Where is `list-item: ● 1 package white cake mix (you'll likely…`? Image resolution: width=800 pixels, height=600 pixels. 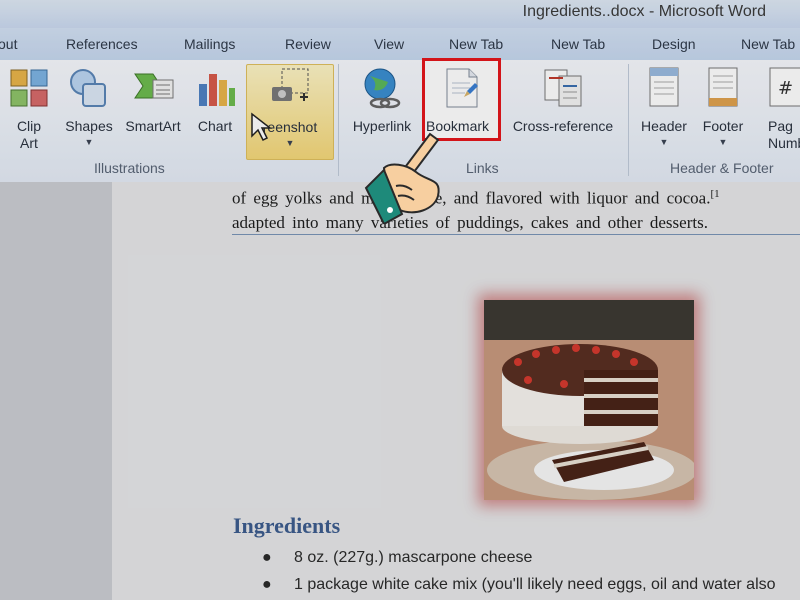
list-item: ● 1 package white cake mix (you'll likely… is located at coordinates (519, 585).